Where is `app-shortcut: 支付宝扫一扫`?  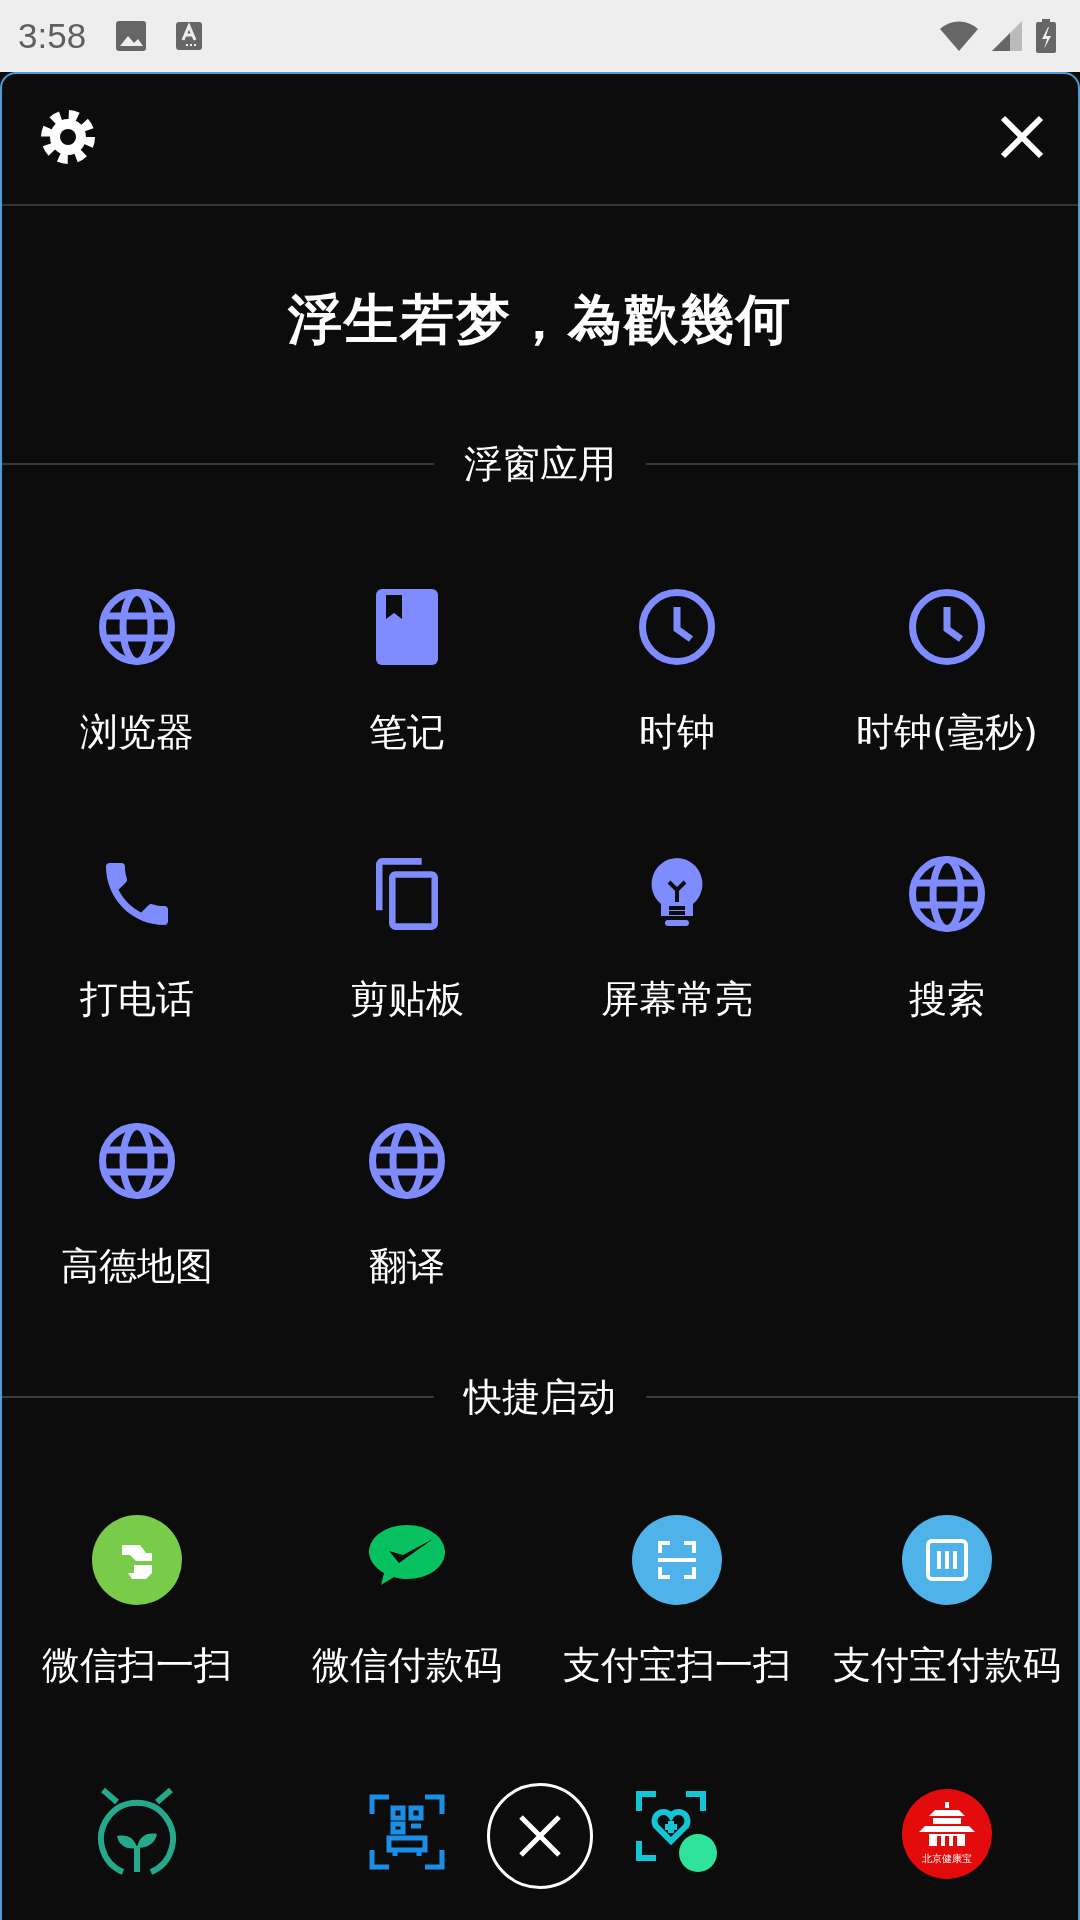 app-shortcut: 支付宝扫一扫 is located at coordinates (677, 1602).